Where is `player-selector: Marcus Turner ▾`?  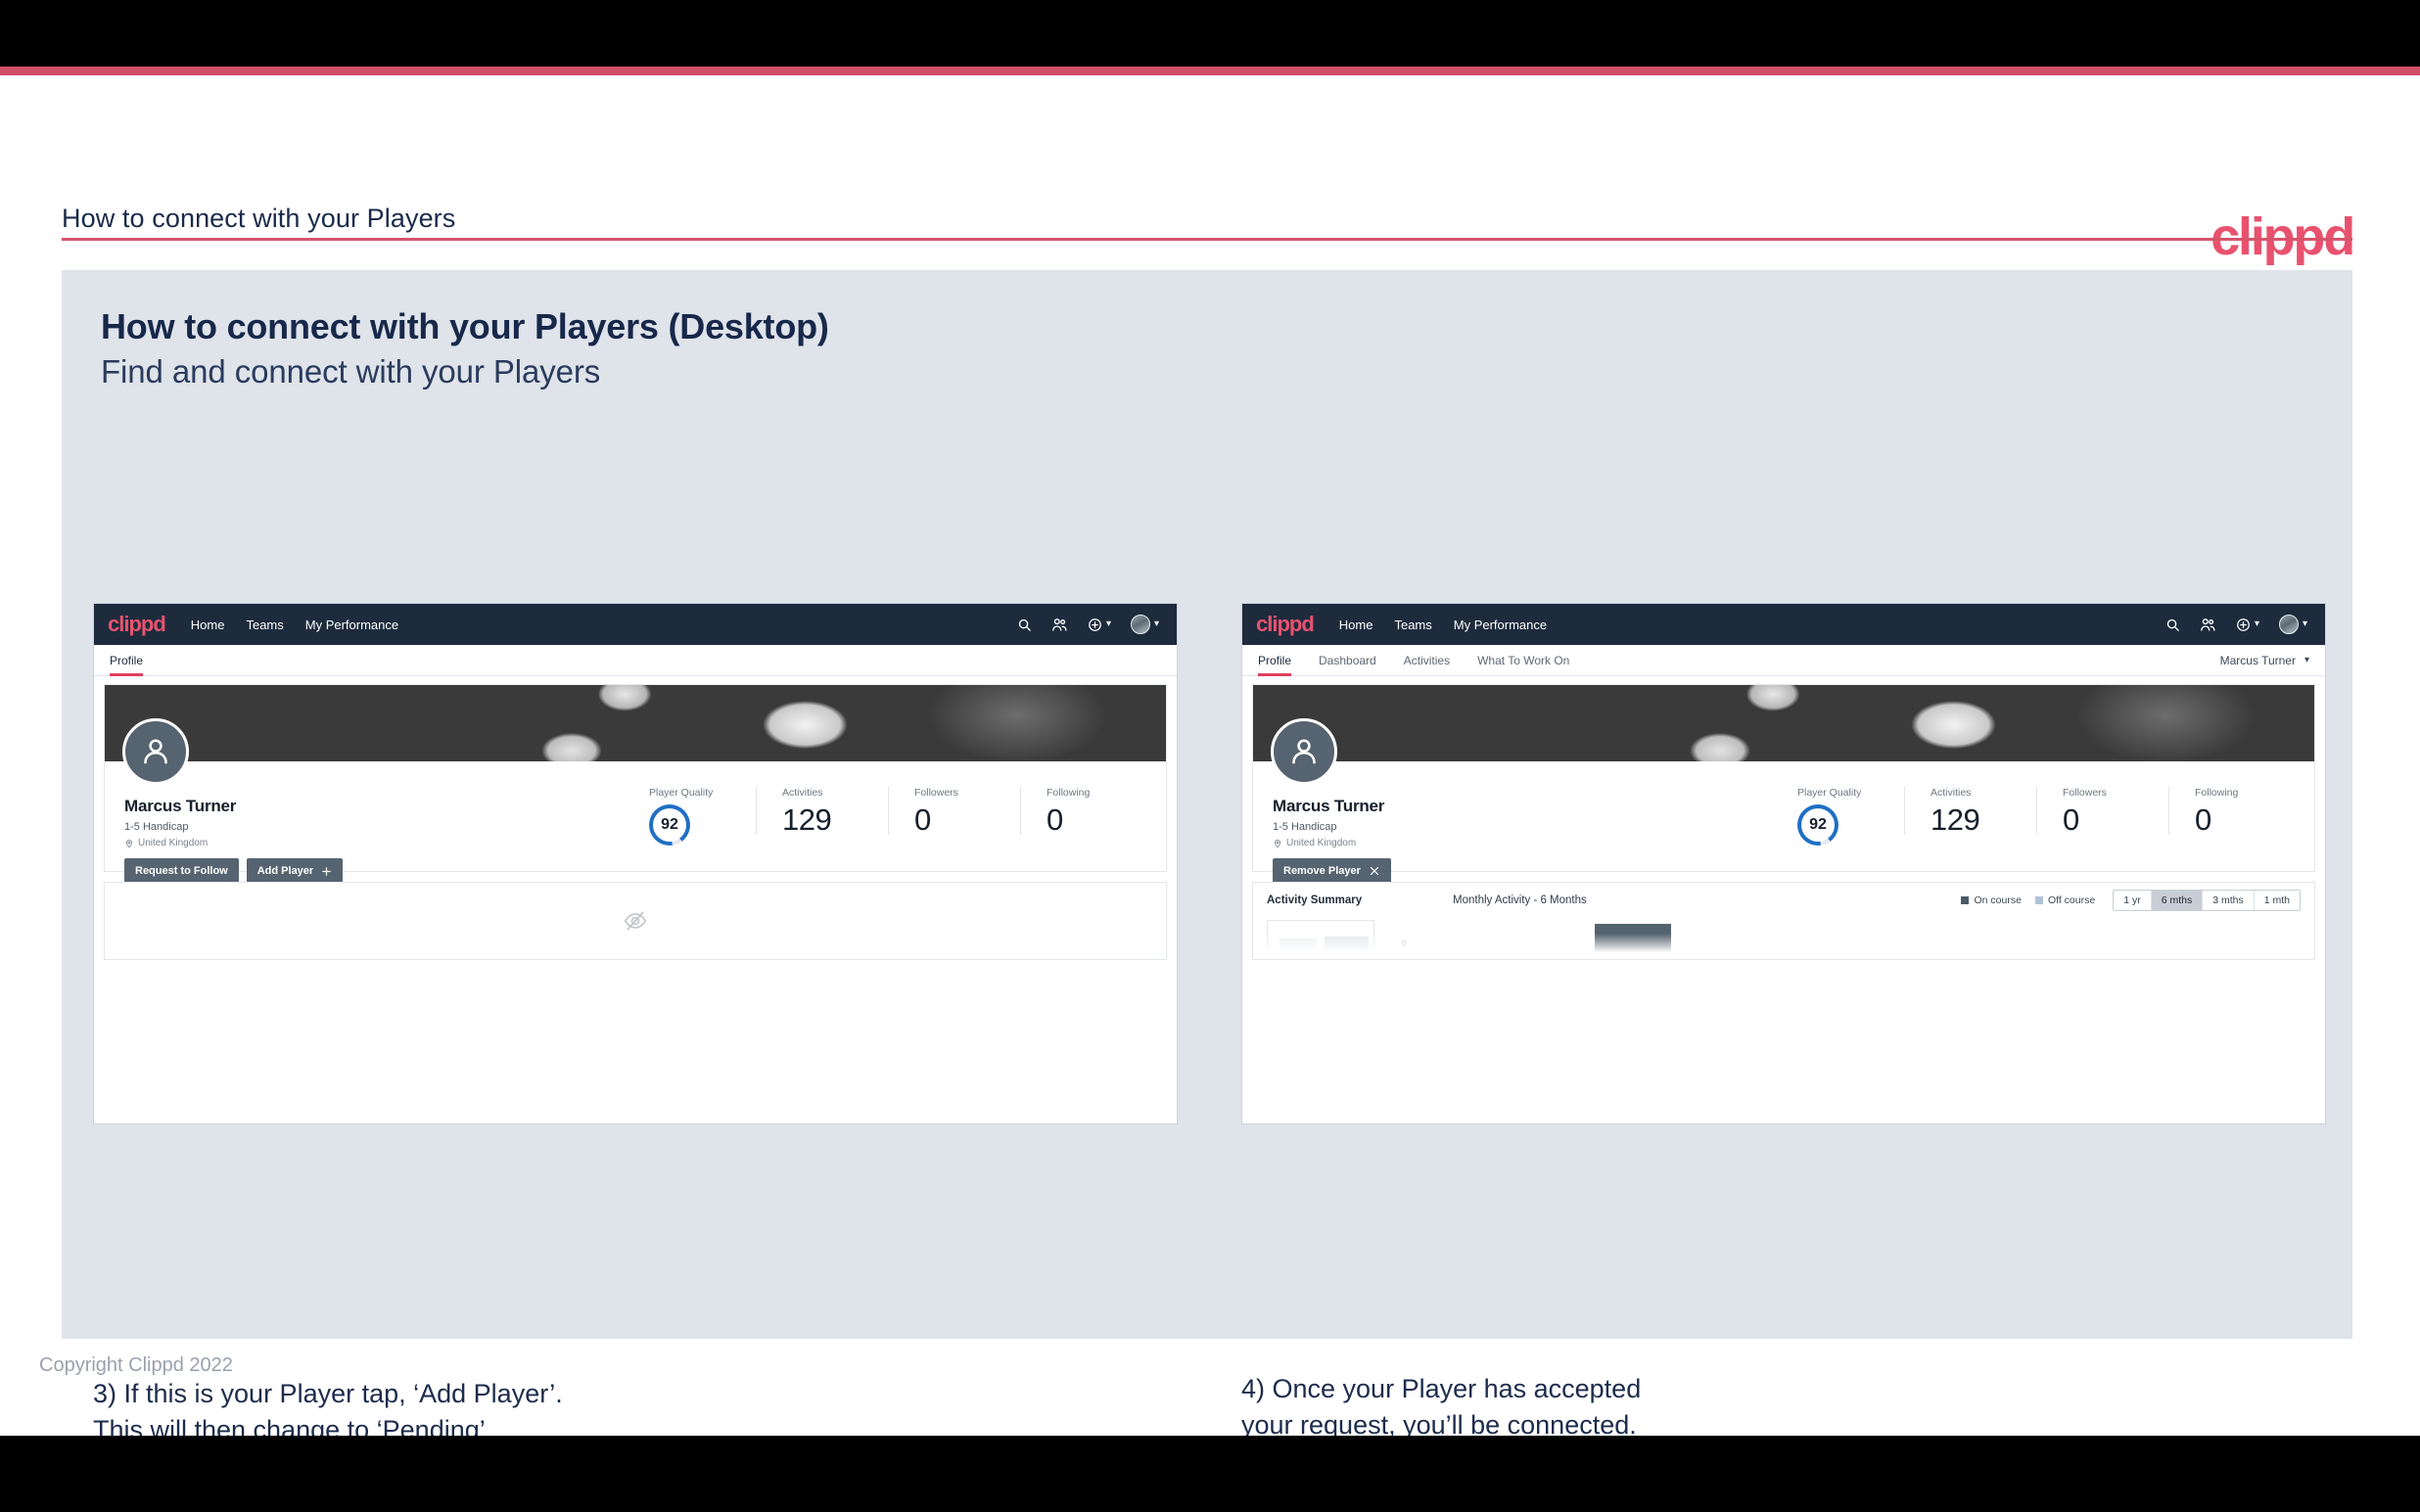
player-selector: Marcus Turner ▾ is located at coordinates (2264, 660).